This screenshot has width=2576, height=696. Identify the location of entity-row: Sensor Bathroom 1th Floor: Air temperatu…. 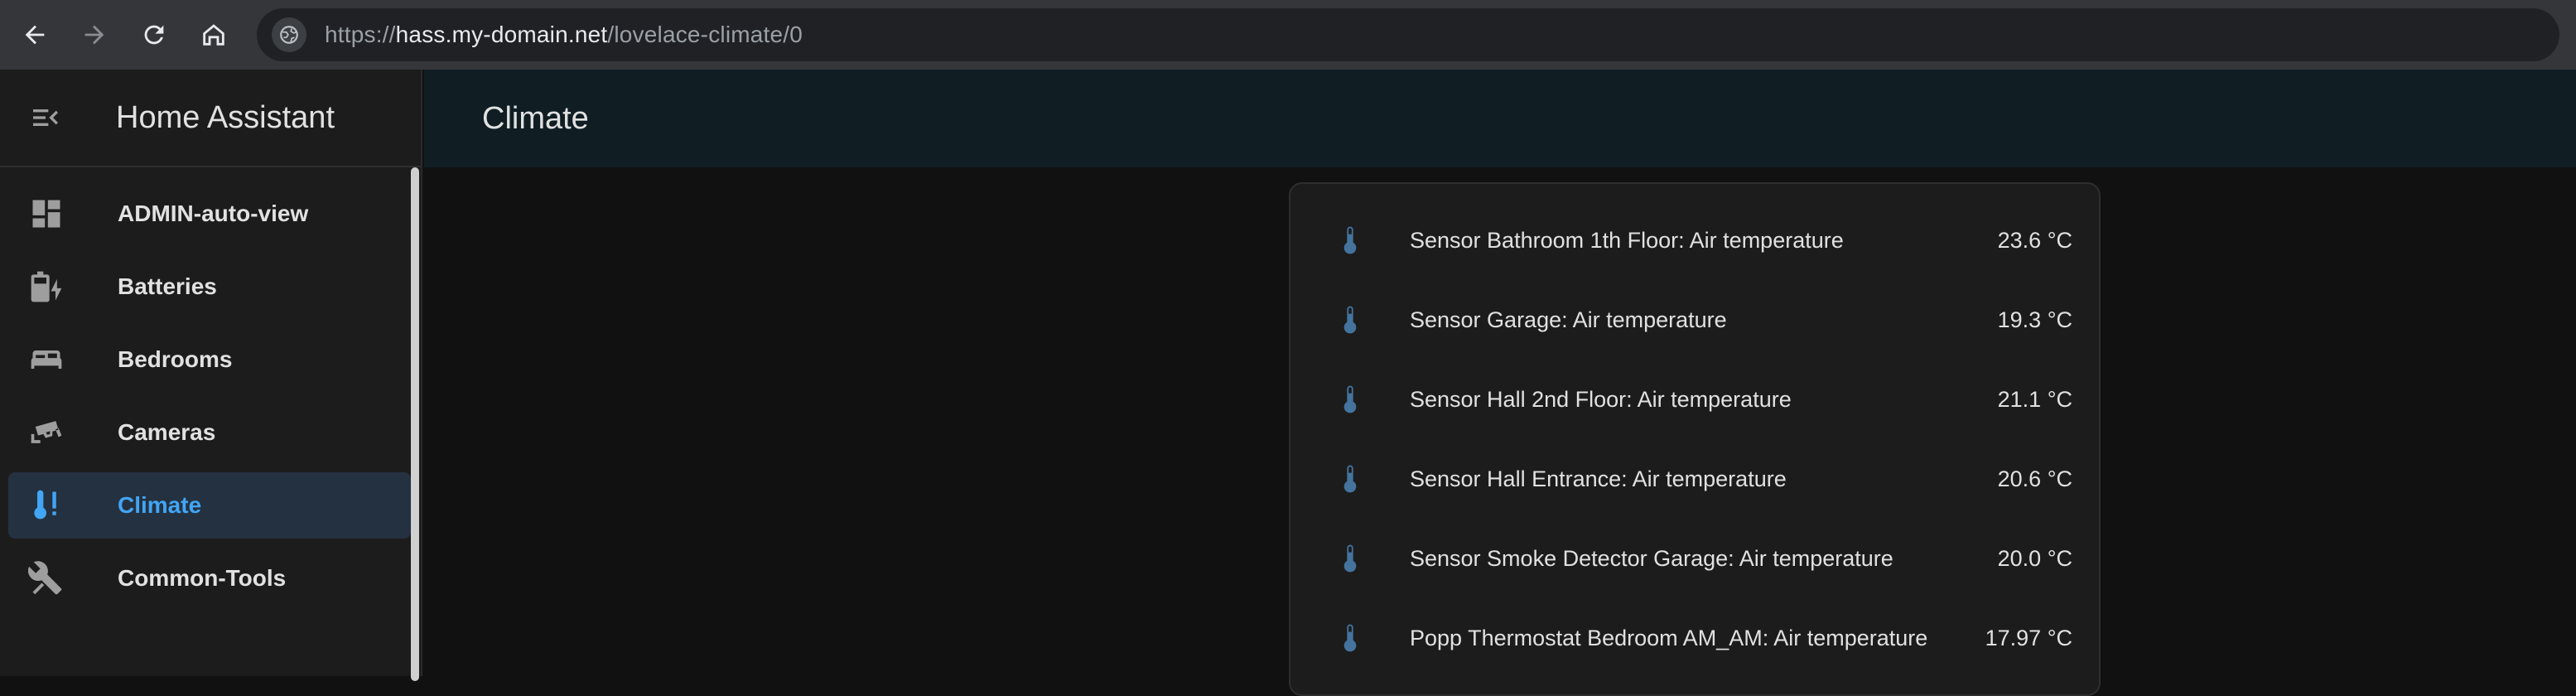
(1695, 241).